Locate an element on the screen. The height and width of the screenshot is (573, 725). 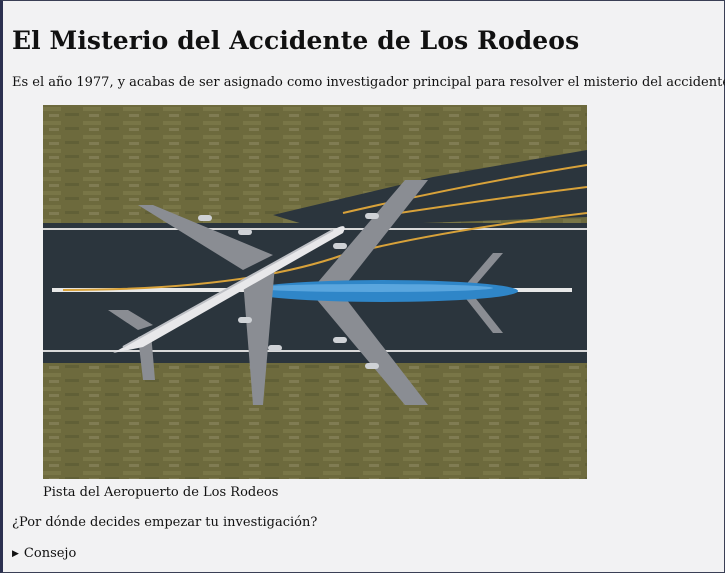
page-title: El Misterio del Accidente de Los Rodeos is located at coordinates (296, 40).